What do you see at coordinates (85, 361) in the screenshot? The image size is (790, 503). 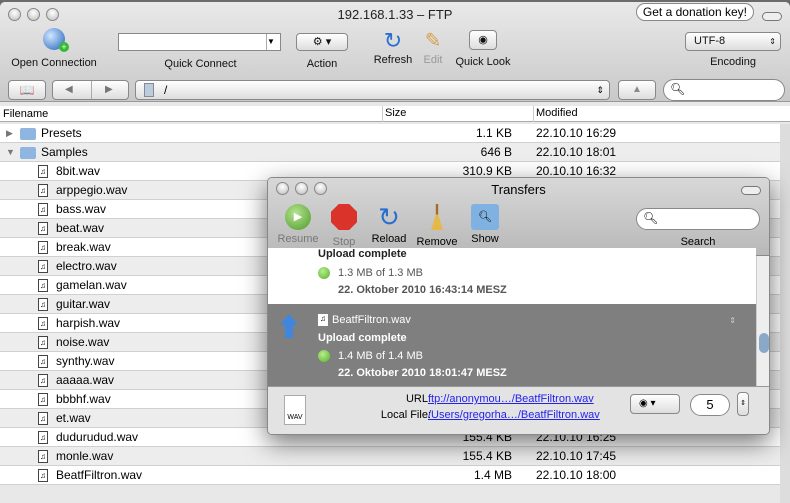 I see `file-name: synthy.wav` at bounding box center [85, 361].